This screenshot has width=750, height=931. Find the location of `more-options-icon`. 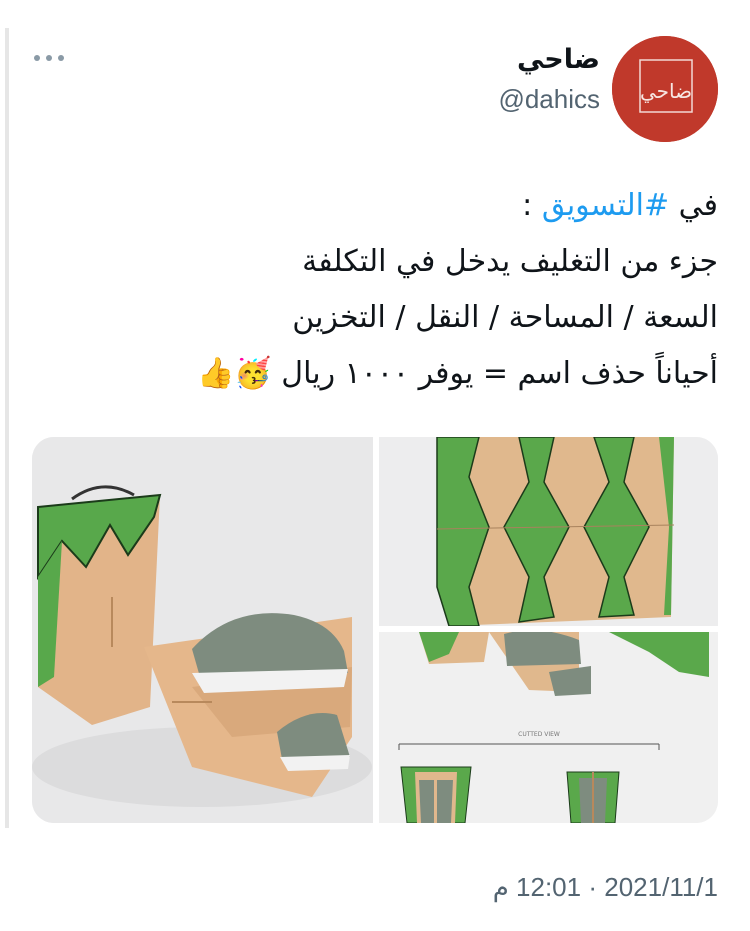

more-options-icon is located at coordinates (54, 58).